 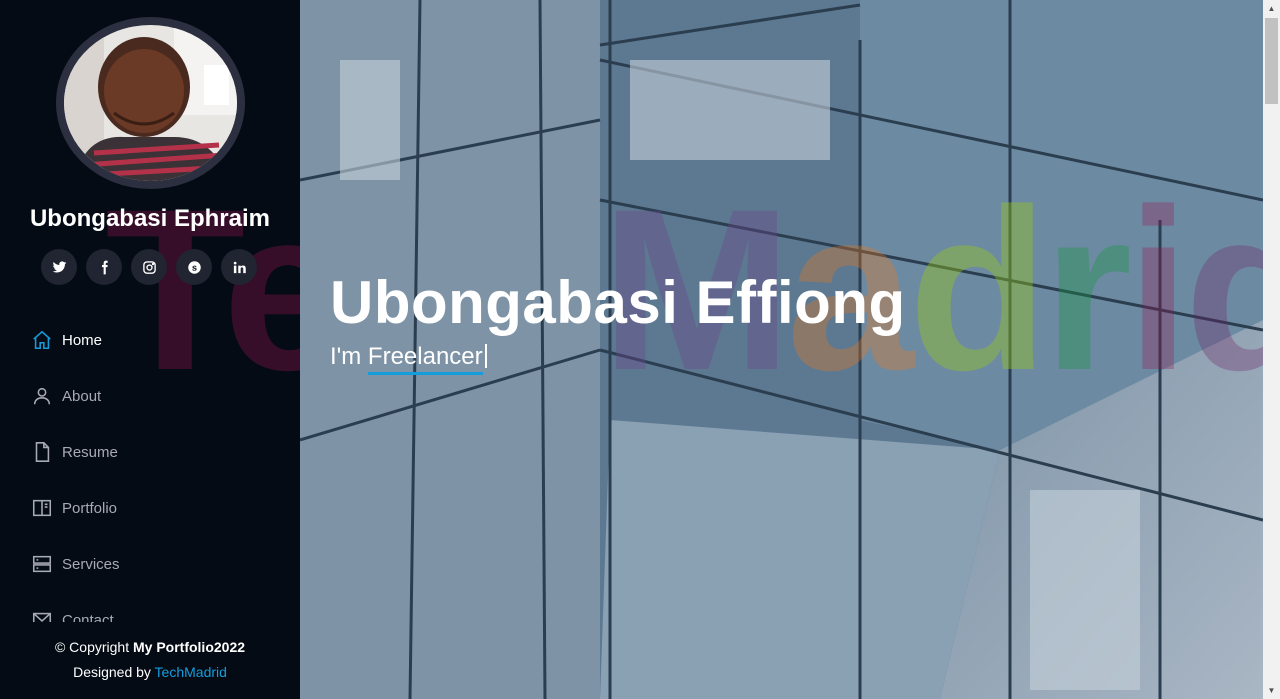 What do you see at coordinates (485, 356) in the screenshot?
I see `typed-cursor` at bounding box center [485, 356].